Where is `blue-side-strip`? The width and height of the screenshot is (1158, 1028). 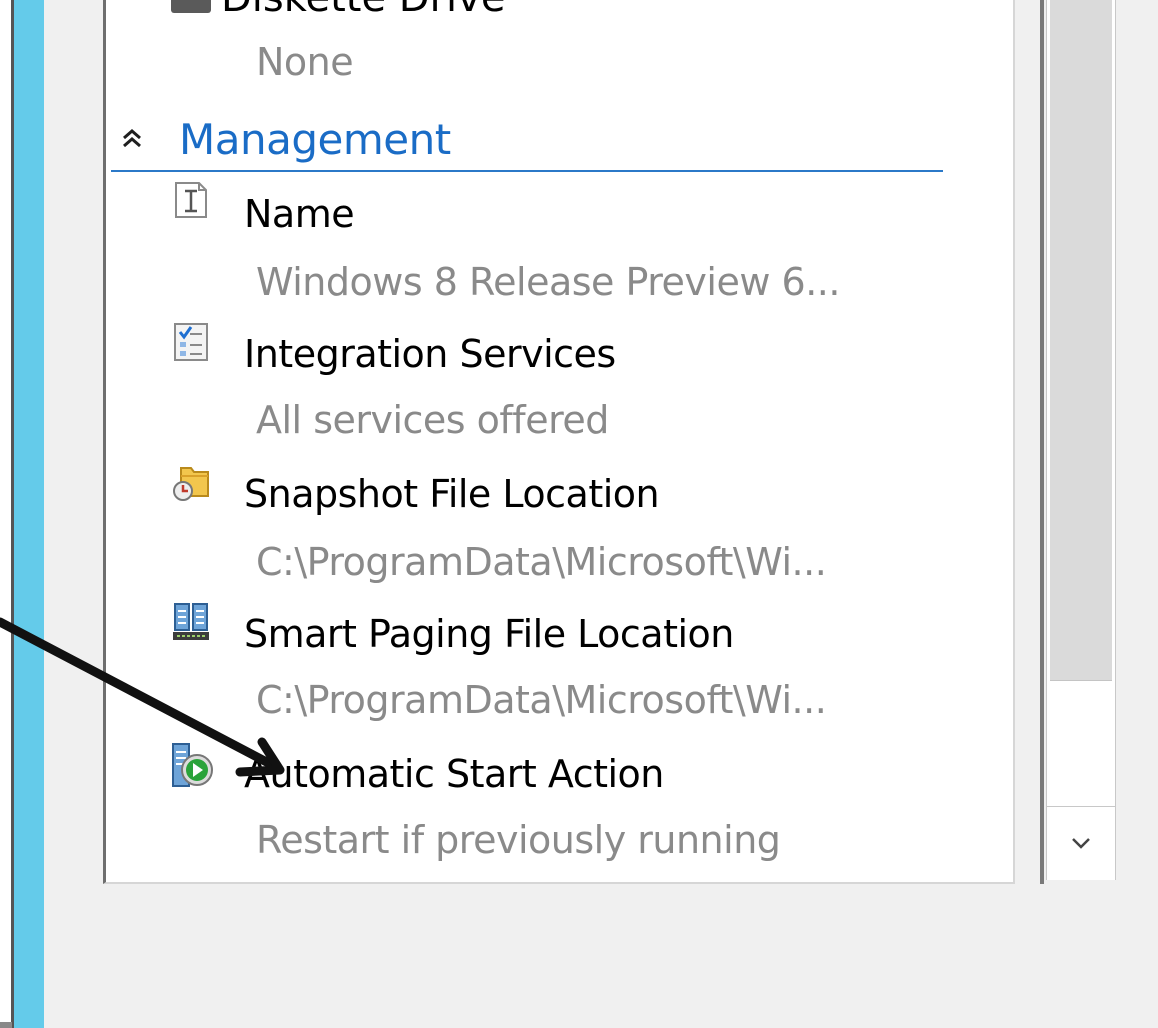
blue-side-strip is located at coordinates (29, 514).